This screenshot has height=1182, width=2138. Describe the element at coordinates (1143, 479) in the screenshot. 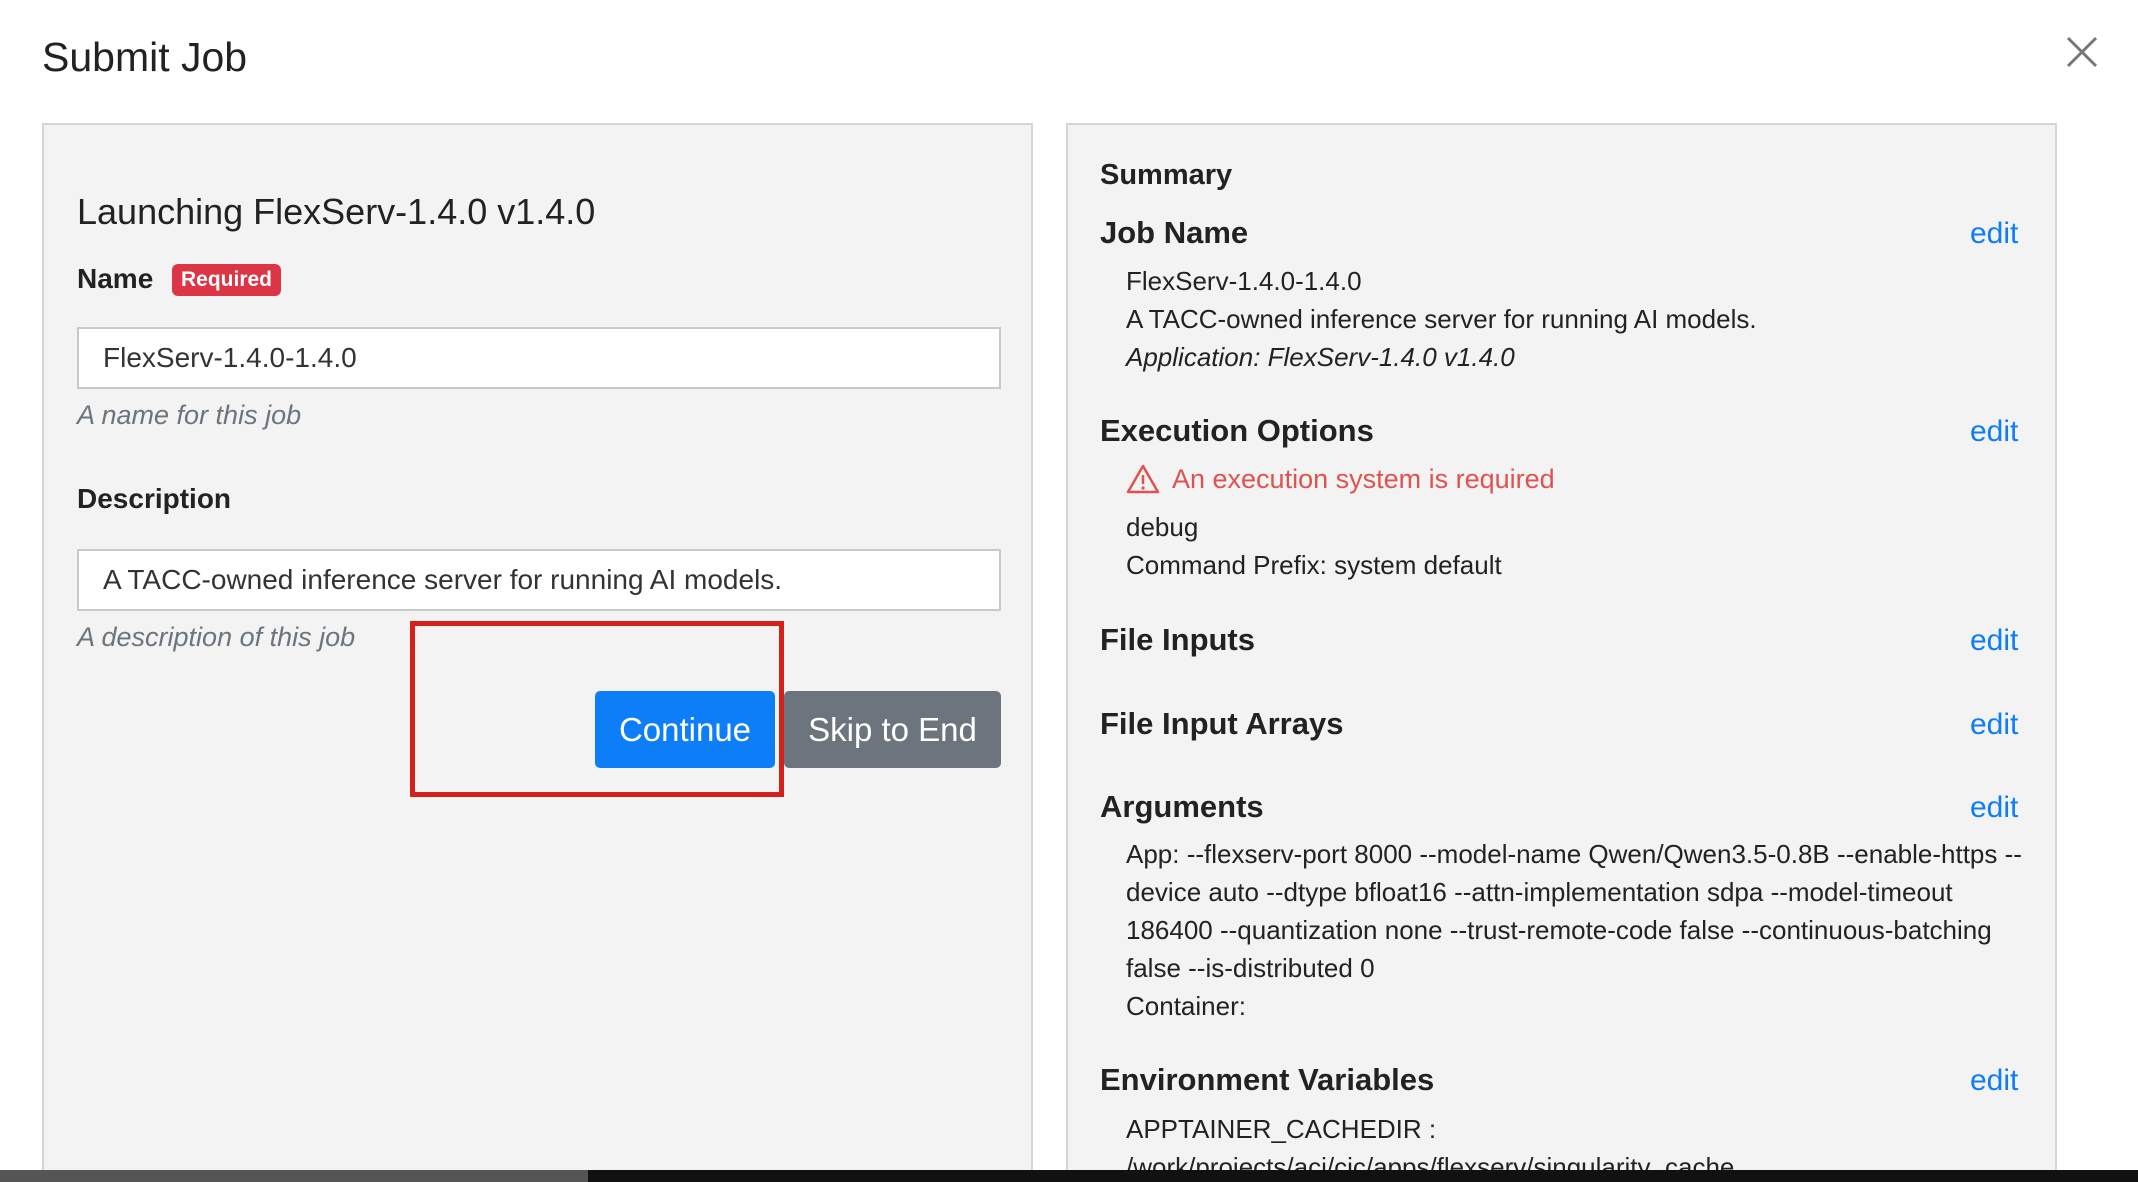

I see `warning-icon` at that location.